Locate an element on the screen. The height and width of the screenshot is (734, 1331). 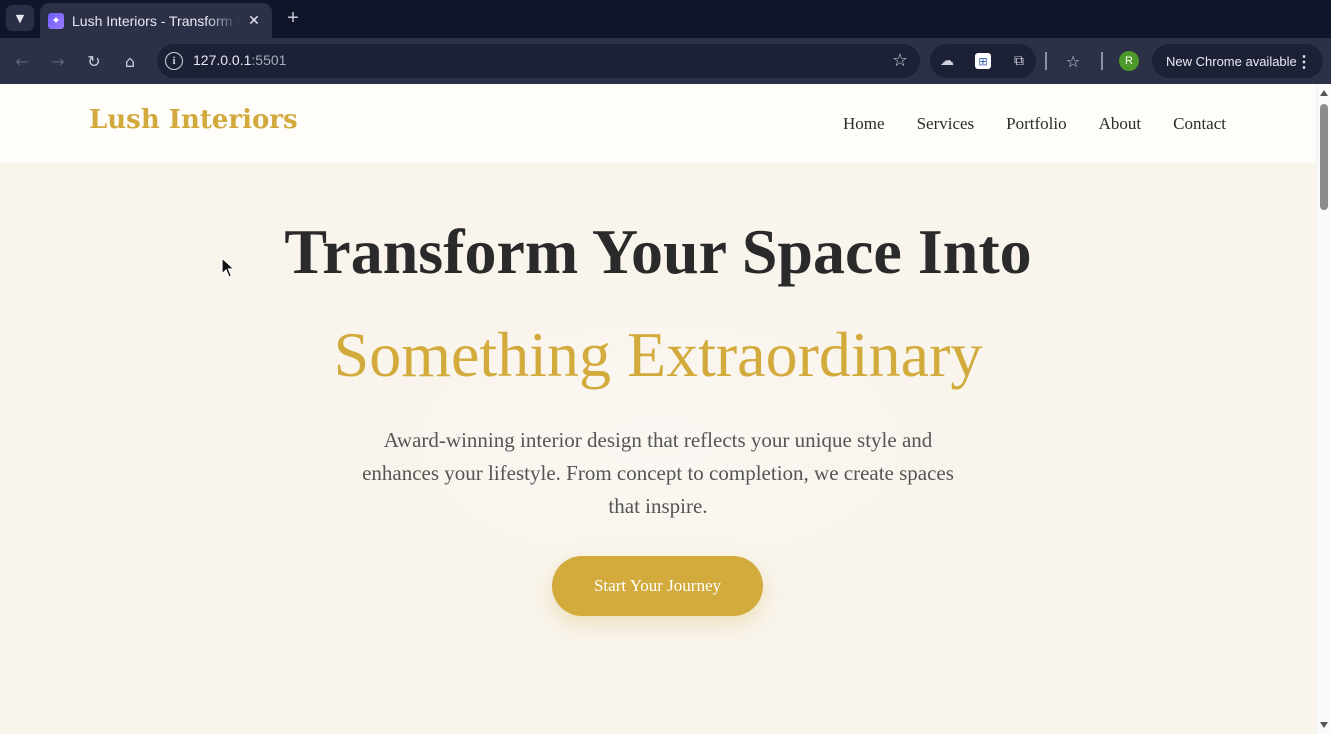
update-label: New Chrome available is located at coordinates (1231, 61).